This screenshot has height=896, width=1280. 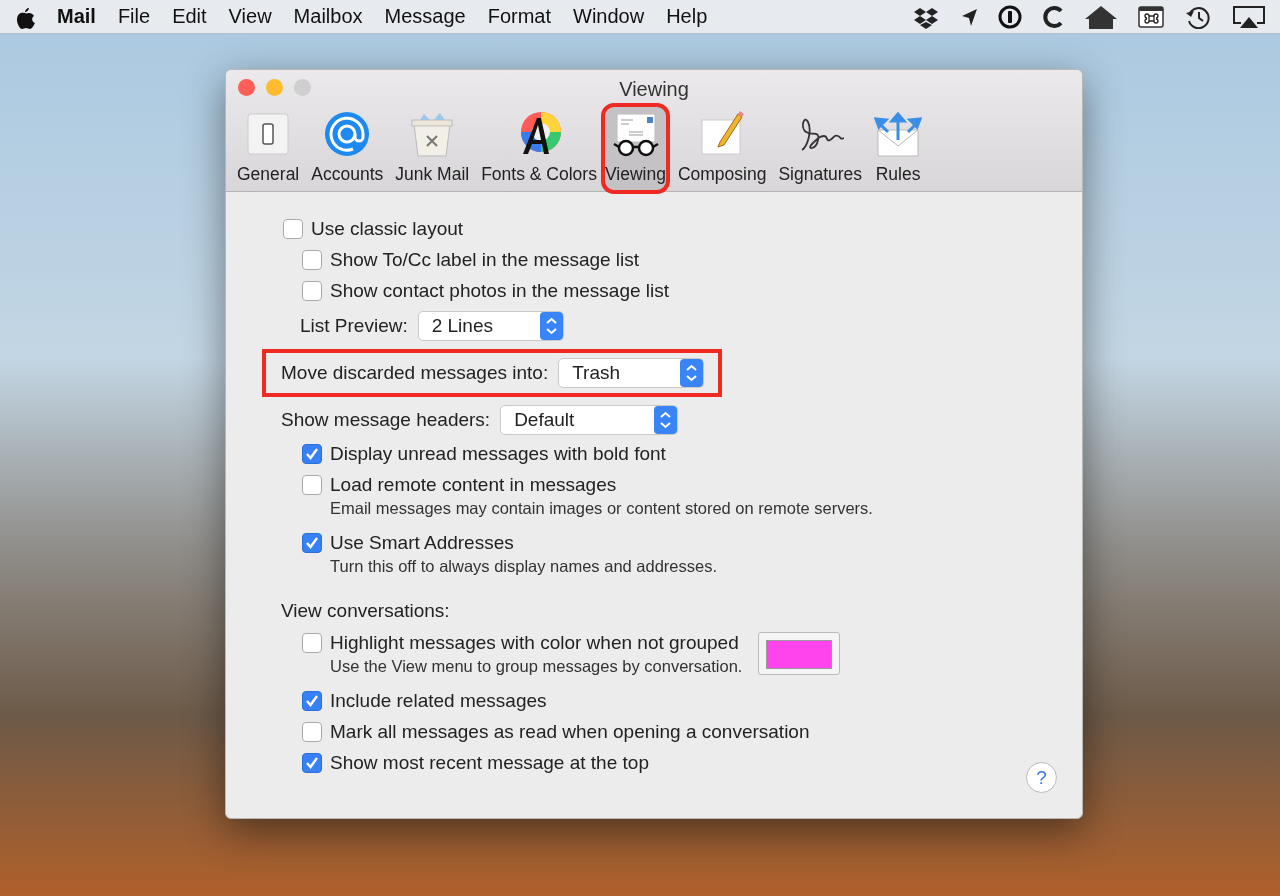 I want to click on menu-item: File, so click(x=134, y=16).